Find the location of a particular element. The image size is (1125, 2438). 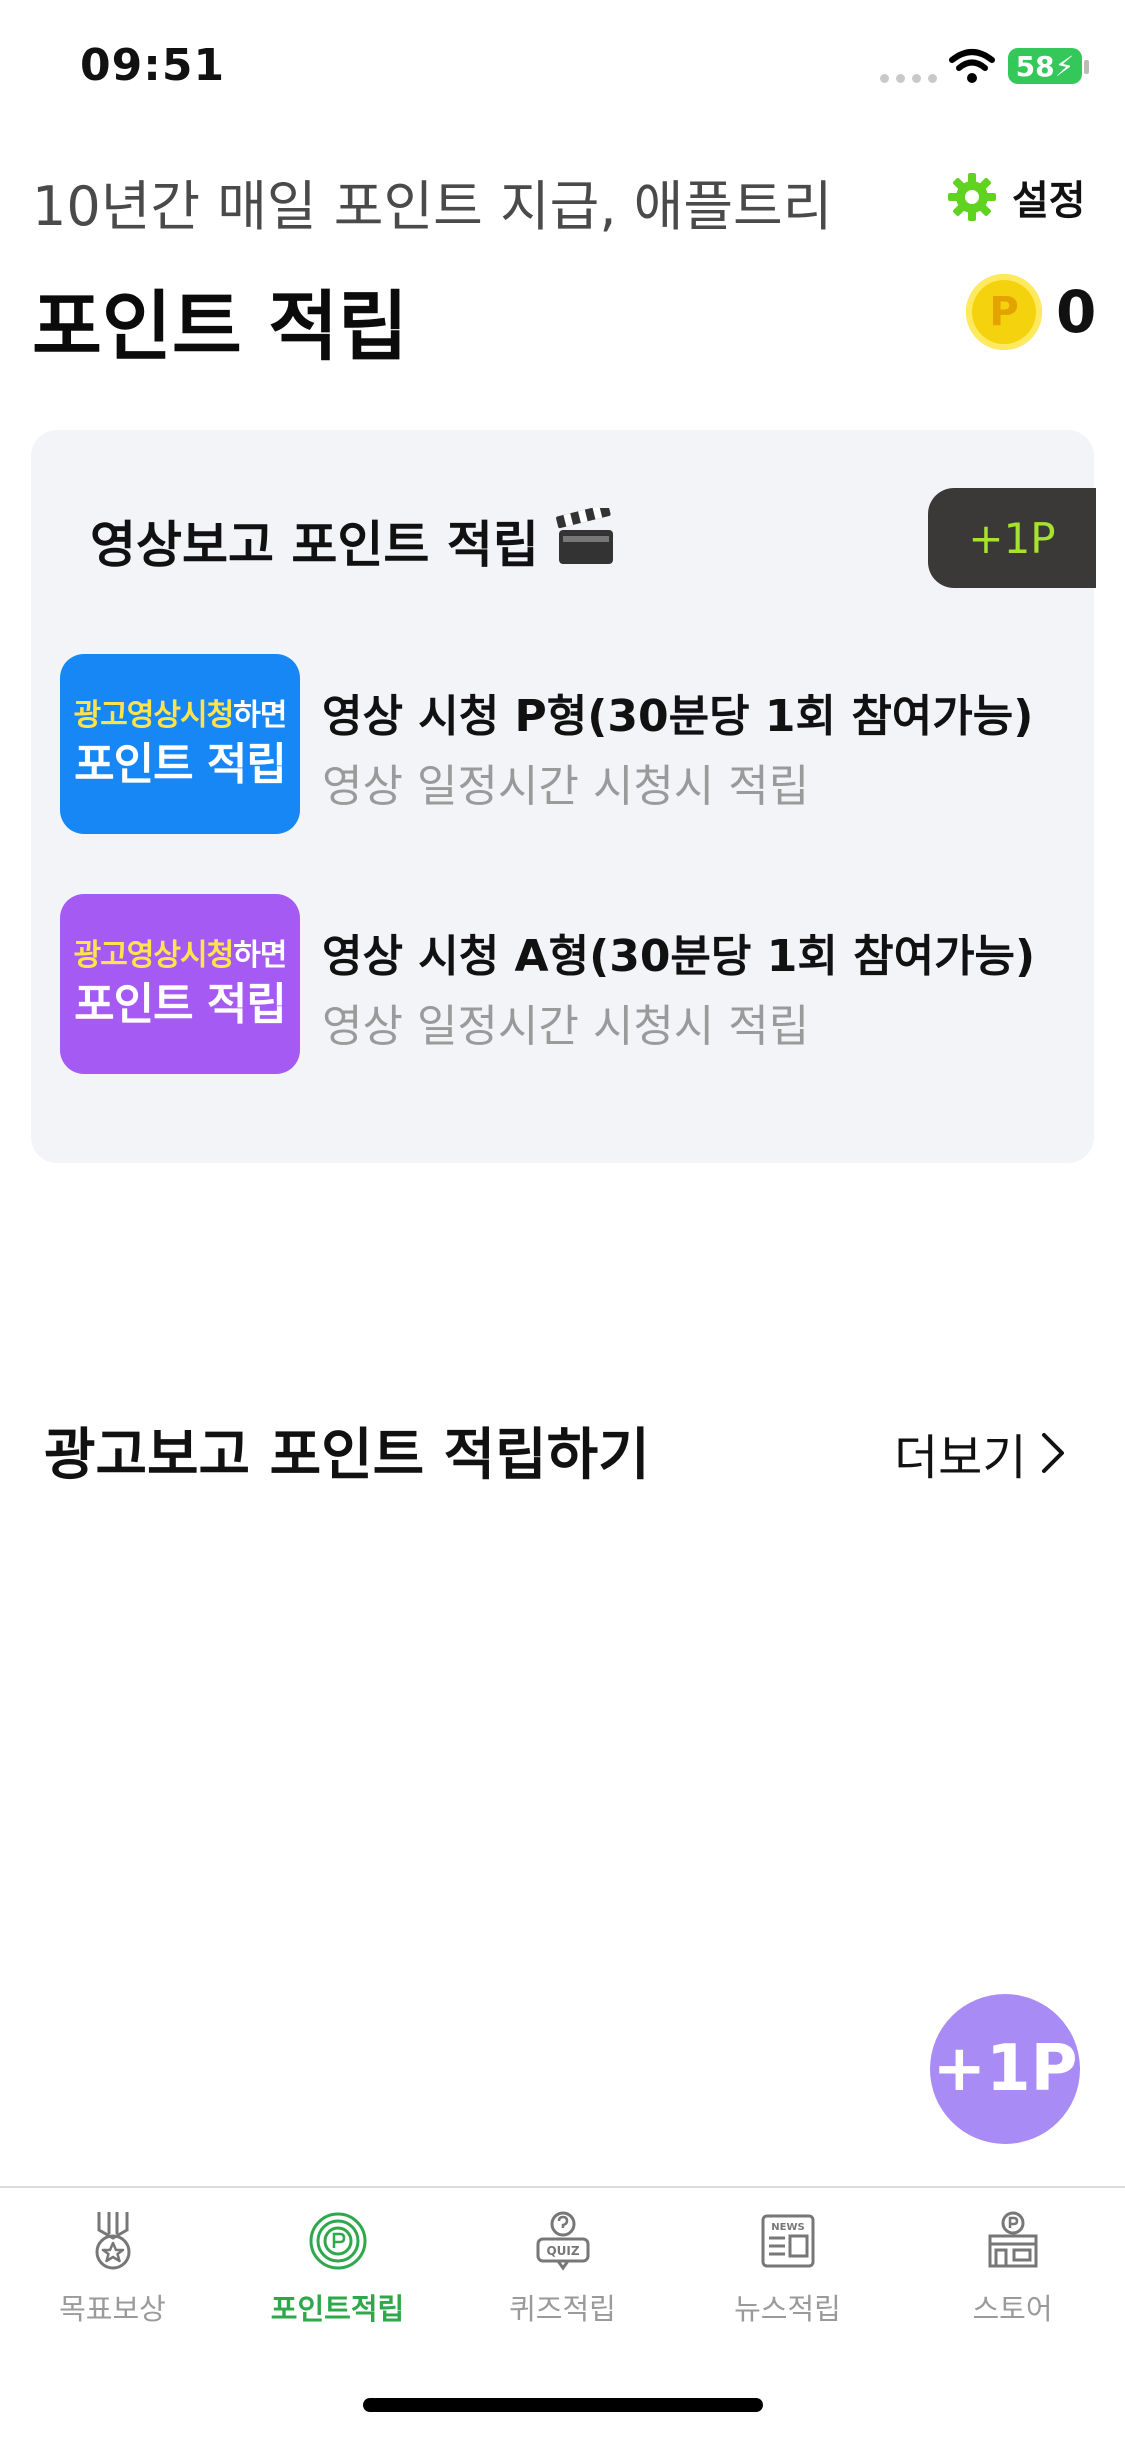

tab-quiz-earn: QUIZ 퀴즈적립 is located at coordinates (562, 2269).